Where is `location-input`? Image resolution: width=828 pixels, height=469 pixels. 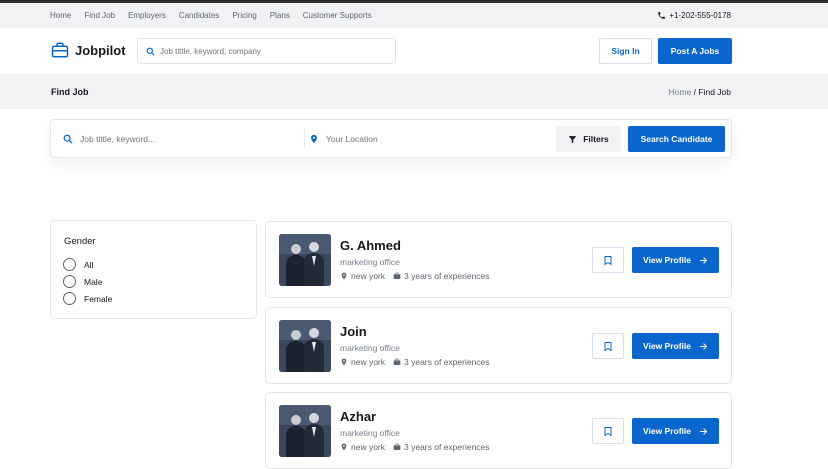
location-input is located at coordinates (426, 138).